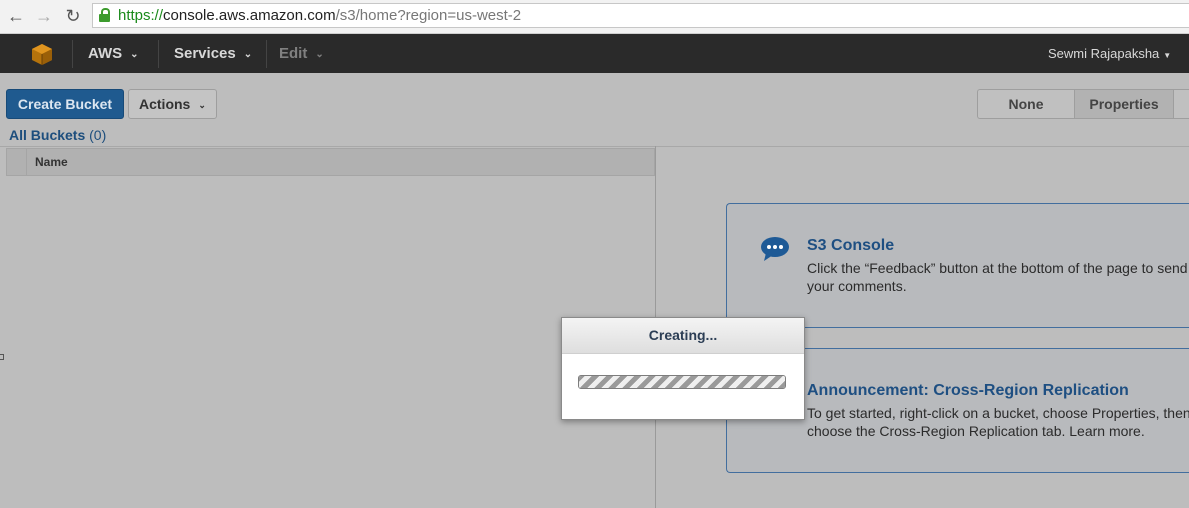 The height and width of the screenshot is (508, 1189). I want to click on resize-handle, so click(2, 357).